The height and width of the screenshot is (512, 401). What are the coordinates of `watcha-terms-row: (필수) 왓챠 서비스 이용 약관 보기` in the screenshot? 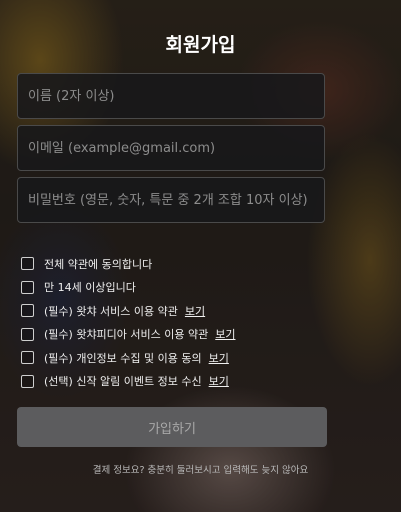 It's located at (128, 311).